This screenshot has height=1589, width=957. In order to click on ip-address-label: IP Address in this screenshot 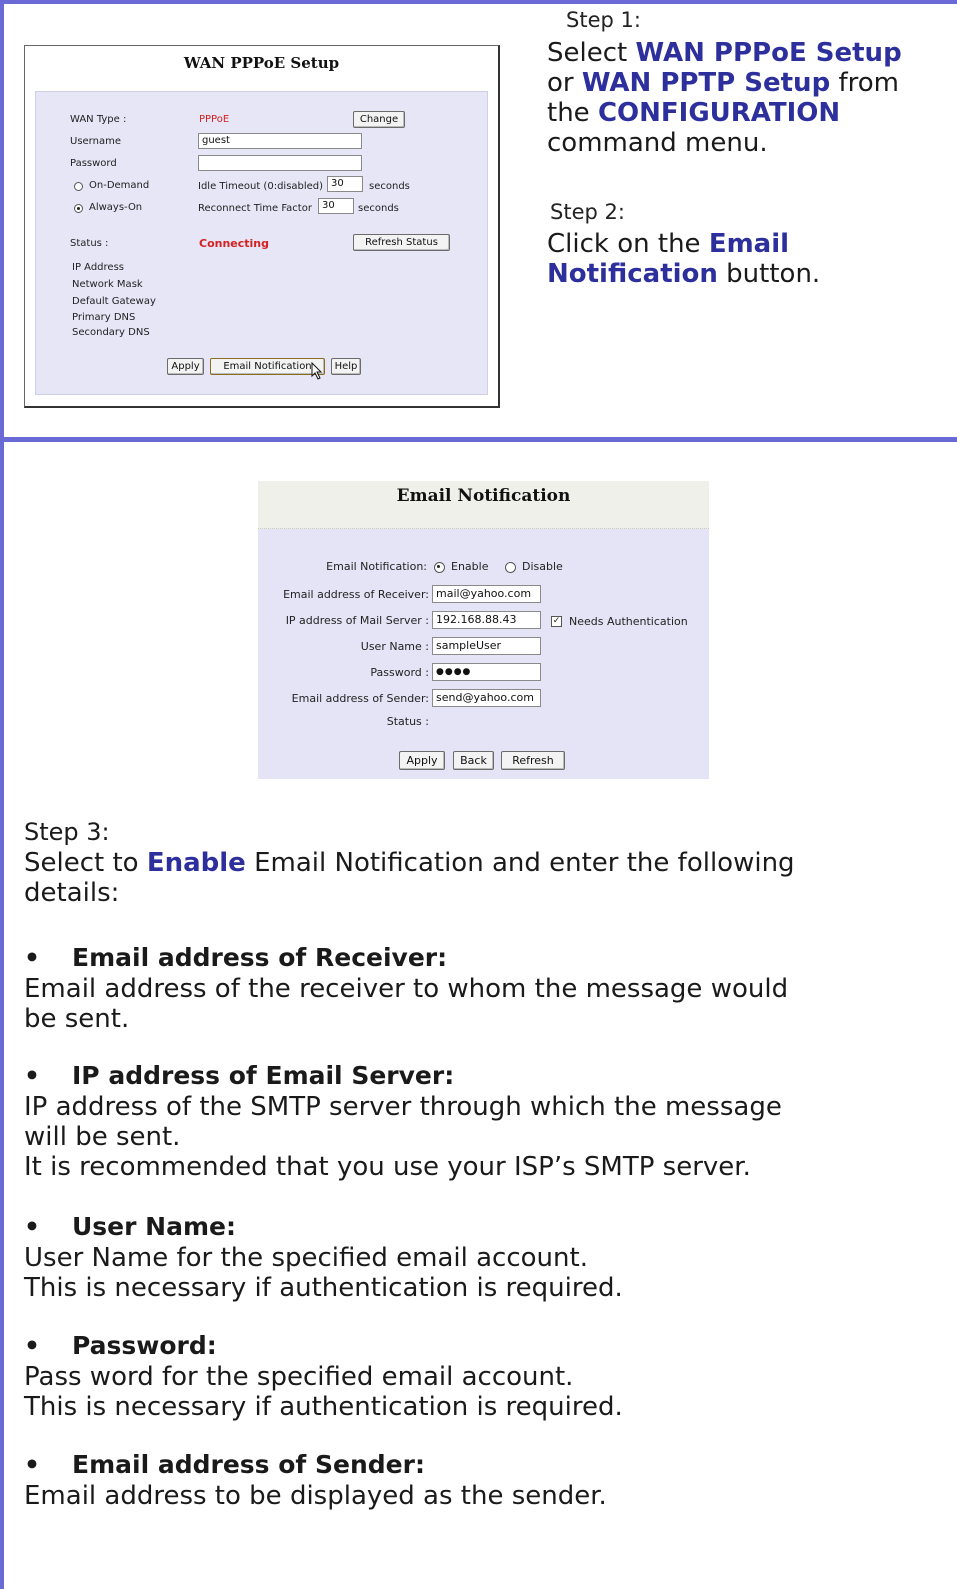, I will do `click(98, 267)`.